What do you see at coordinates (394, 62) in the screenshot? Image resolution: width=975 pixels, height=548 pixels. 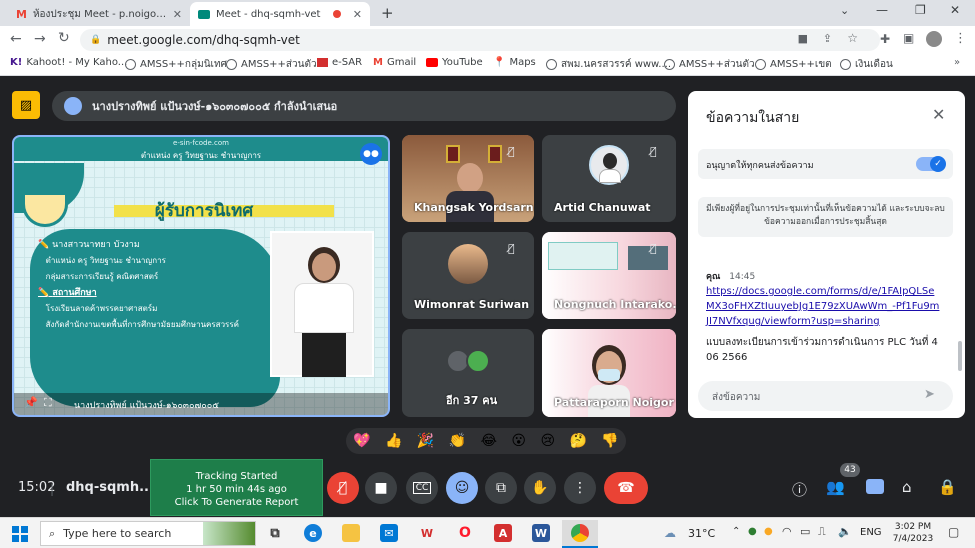 I see `bookmark-item: M Gmail` at bounding box center [394, 62].